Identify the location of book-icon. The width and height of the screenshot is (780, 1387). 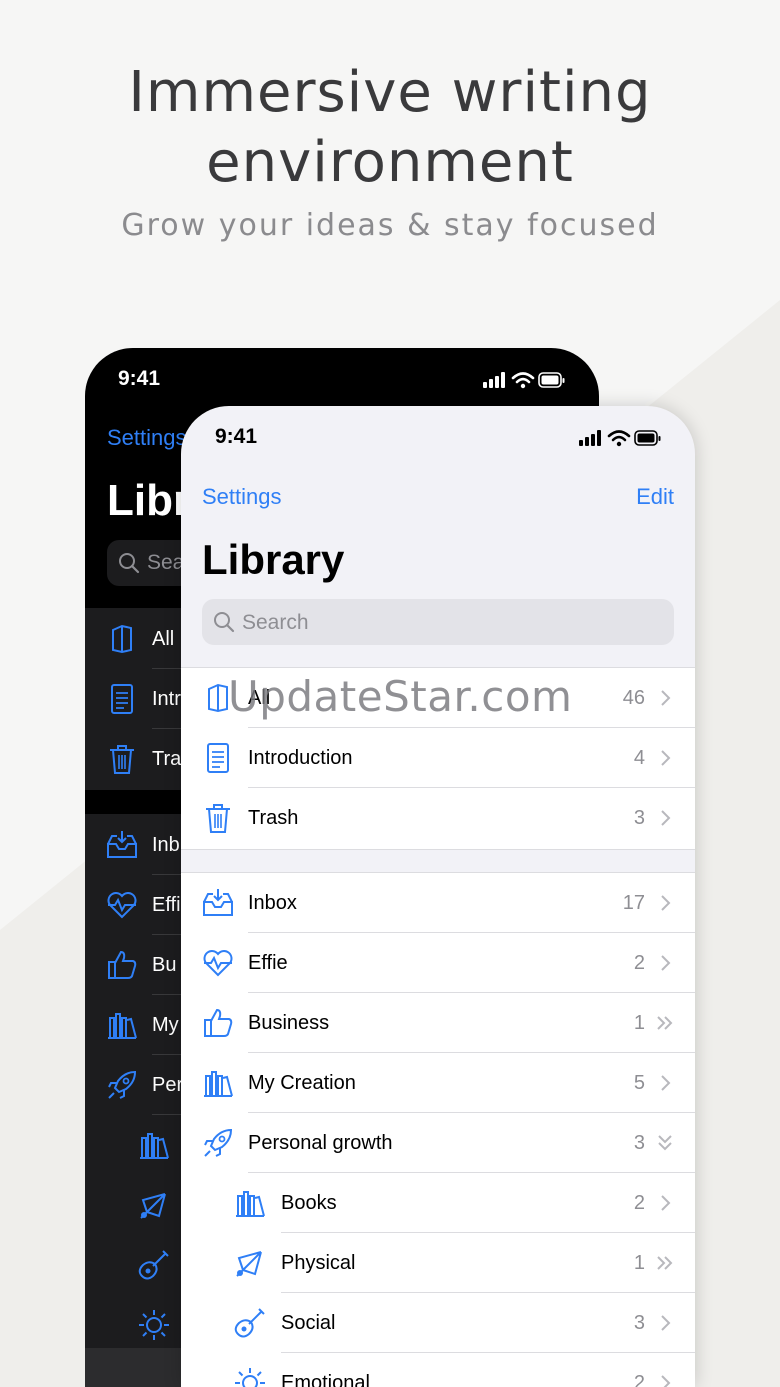
(122, 639).